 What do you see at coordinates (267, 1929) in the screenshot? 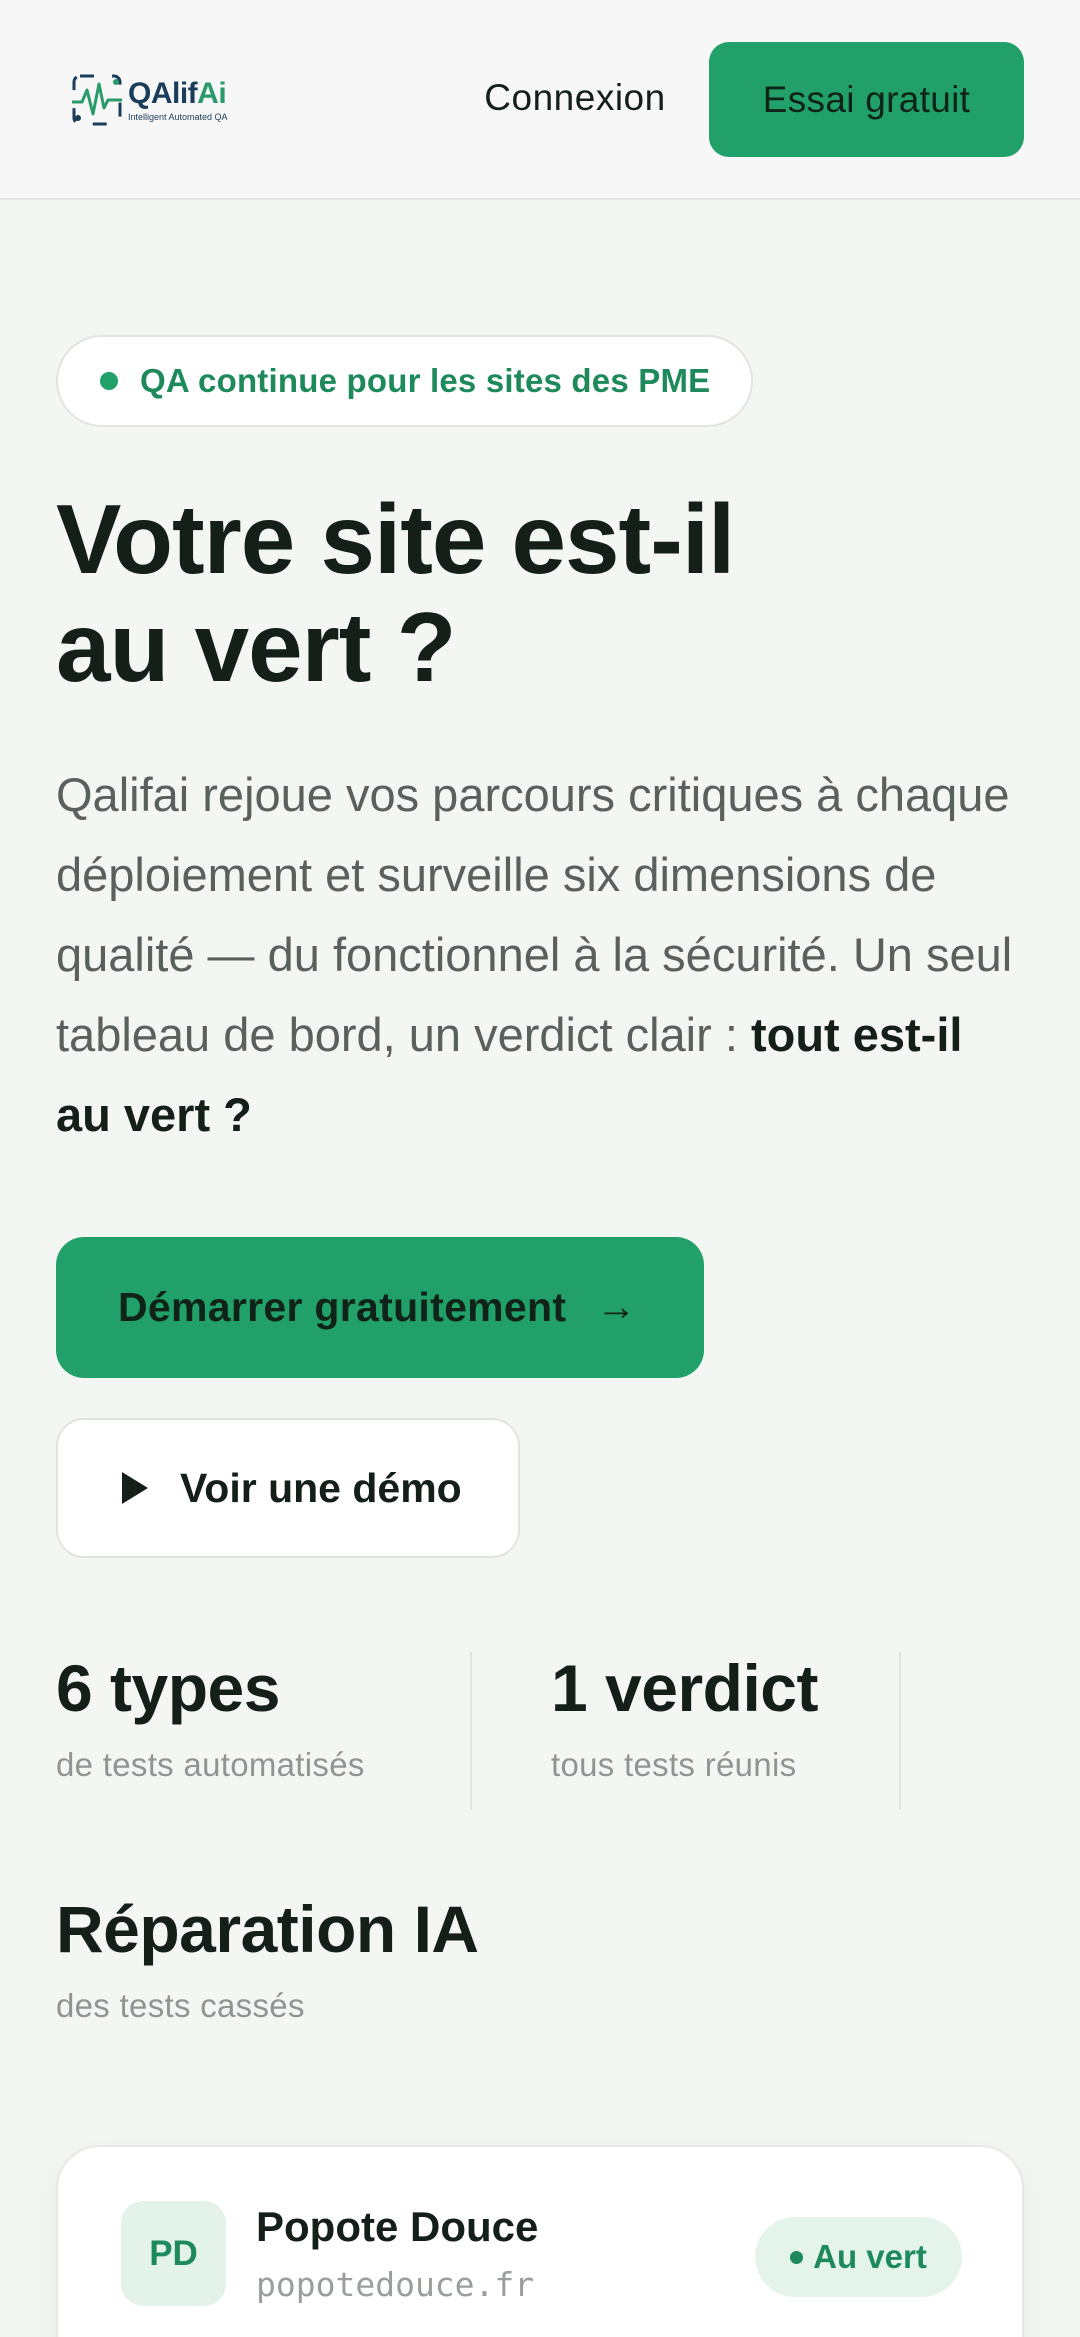
I see `stat-value: Réparation IA` at bounding box center [267, 1929].